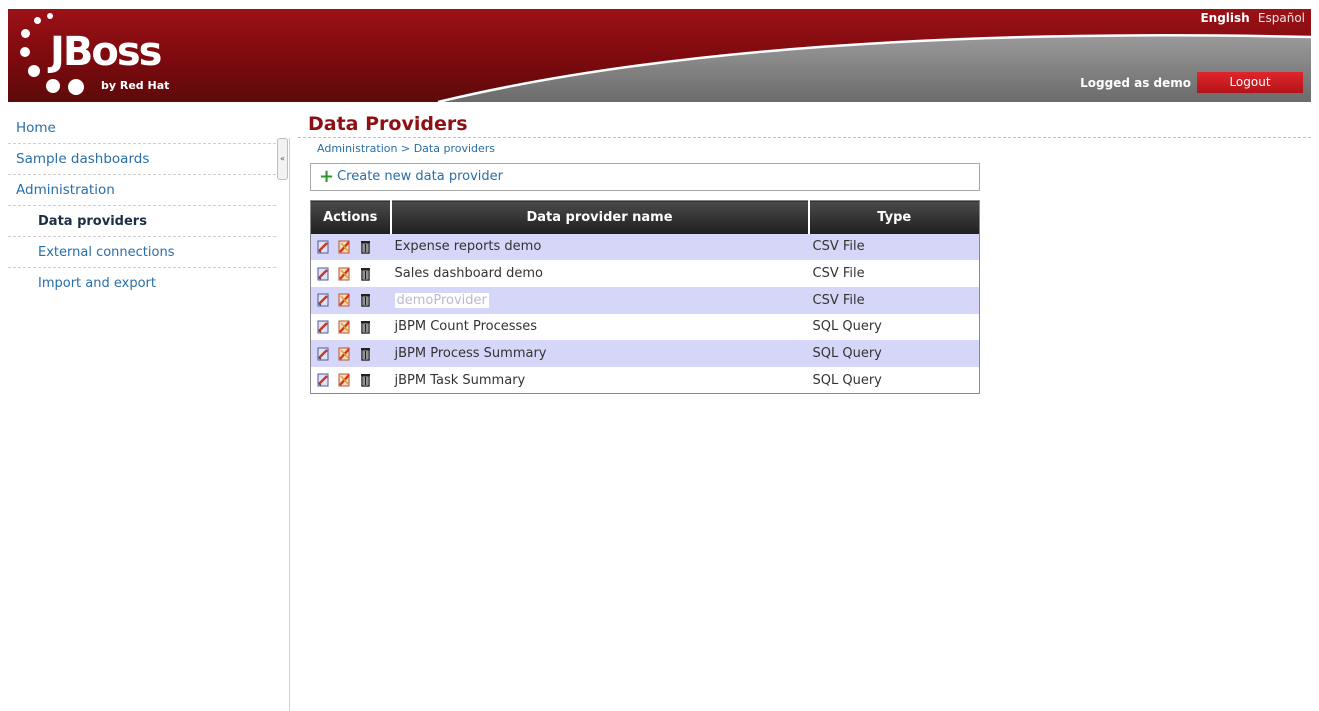  Describe the element at coordinates (599, 380) in the screenshot. I see `provider-name-cell: jBPM Task Summary` at that location.